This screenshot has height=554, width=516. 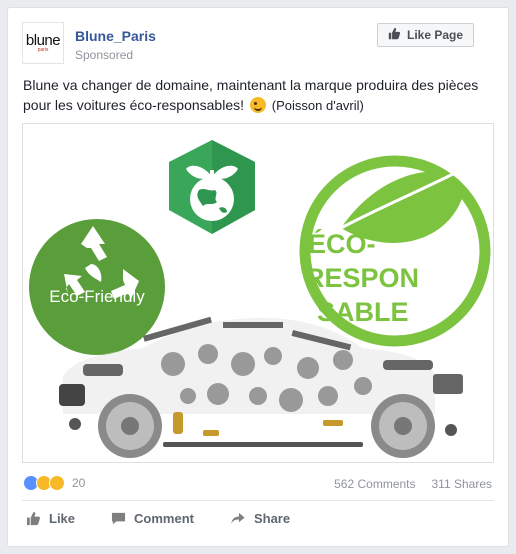 I want to click on comment-label: Comment, so click(x=164, y=518).